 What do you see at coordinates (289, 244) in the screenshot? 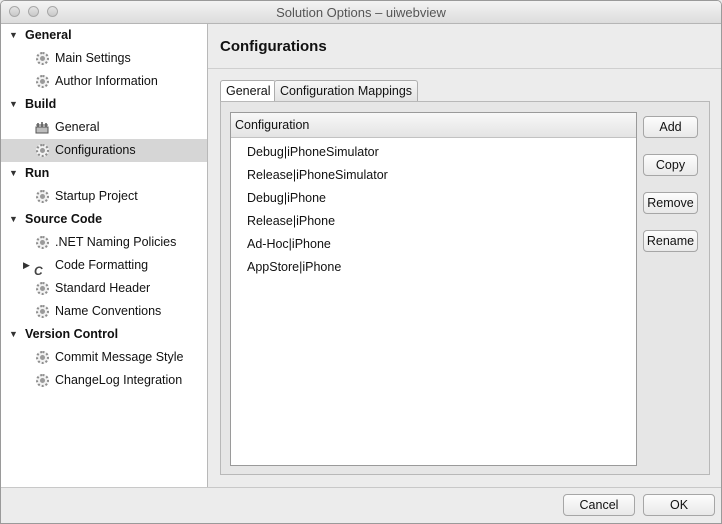
I see `list-item: Ad-Hoc|iPhone` at bounding box center [289, 244].